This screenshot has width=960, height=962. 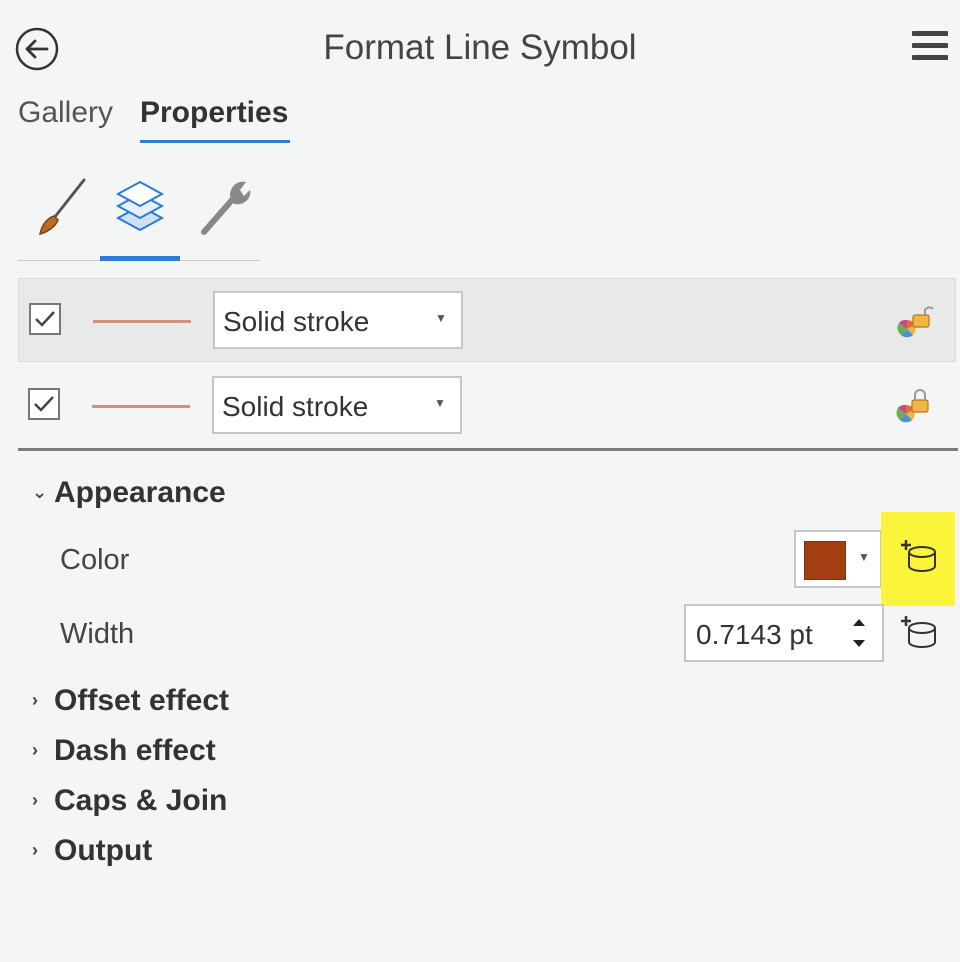 I want to click on width-value: 0.7143 pt, so click(x=754, y=635).